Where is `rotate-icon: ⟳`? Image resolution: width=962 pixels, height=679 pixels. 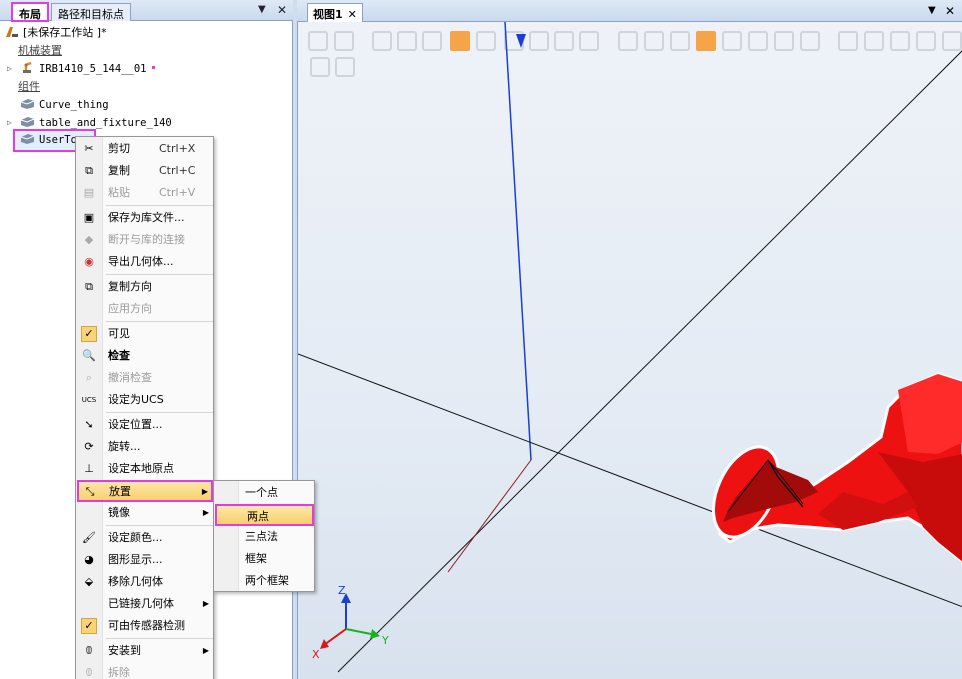
rotate-icon: ⟳ is located at coordinates (89, 446).